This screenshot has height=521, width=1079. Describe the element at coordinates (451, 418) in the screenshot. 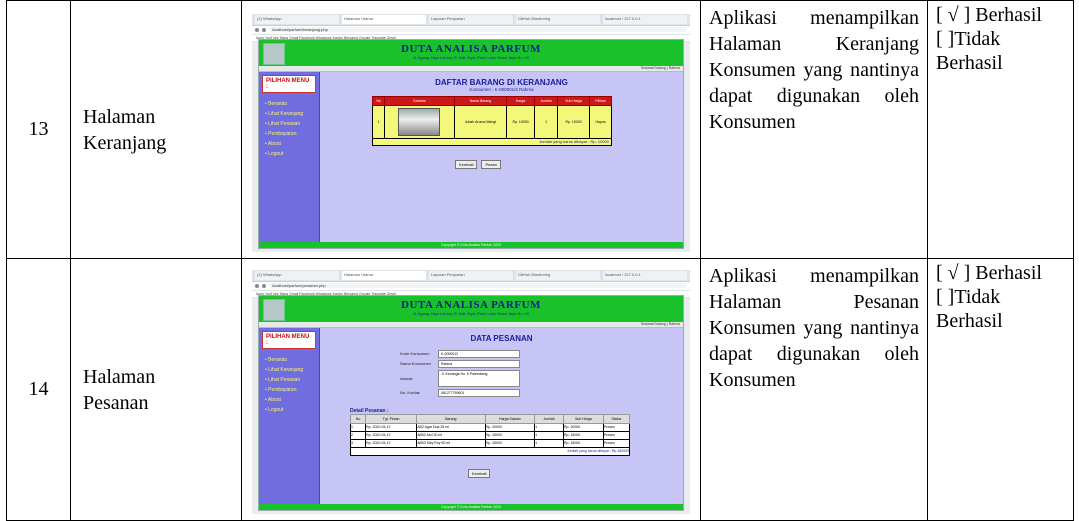

I see `detail-header: Barang` at that location.